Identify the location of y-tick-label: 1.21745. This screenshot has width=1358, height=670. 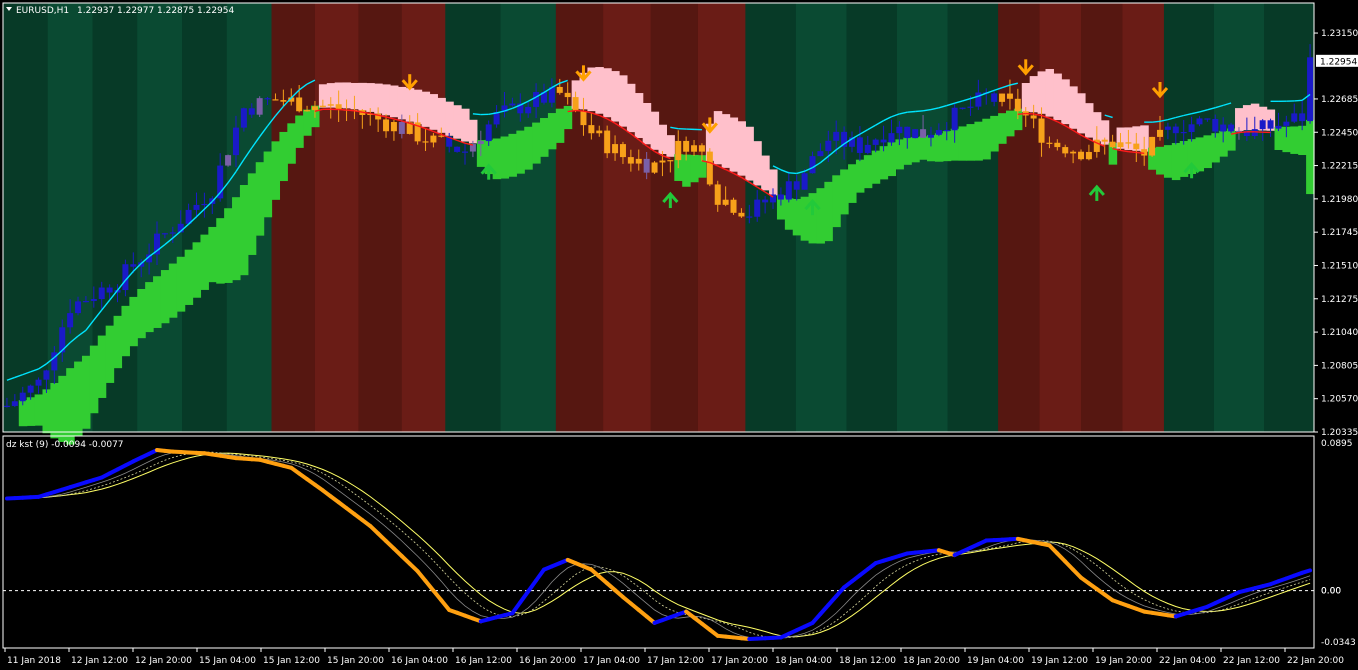
(1339, 233).